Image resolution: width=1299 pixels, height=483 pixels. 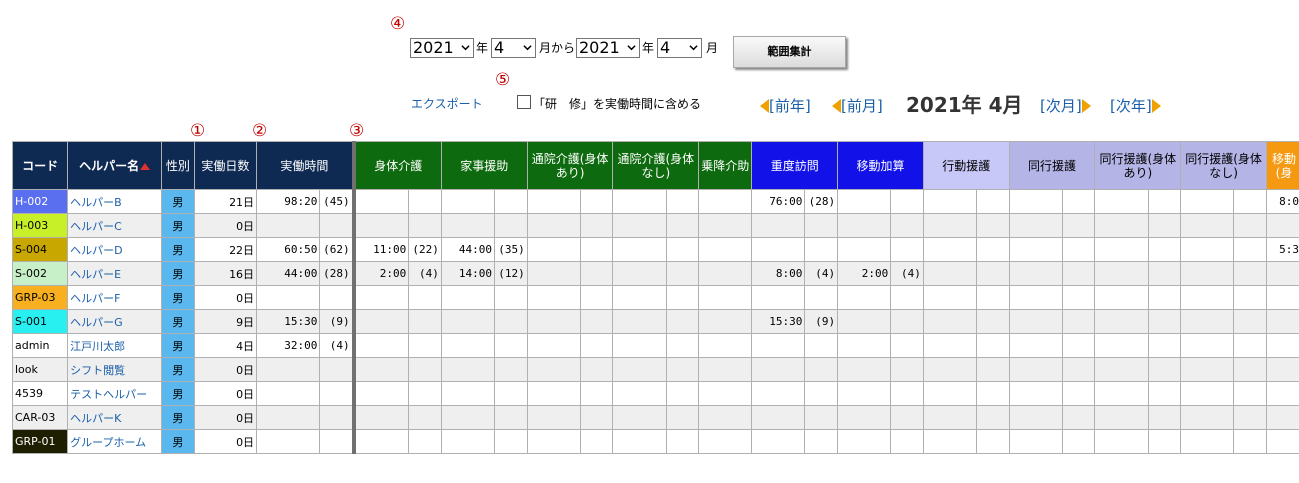 I want to click on col-accompany: 同行援護, so click(x=1052, y=165).